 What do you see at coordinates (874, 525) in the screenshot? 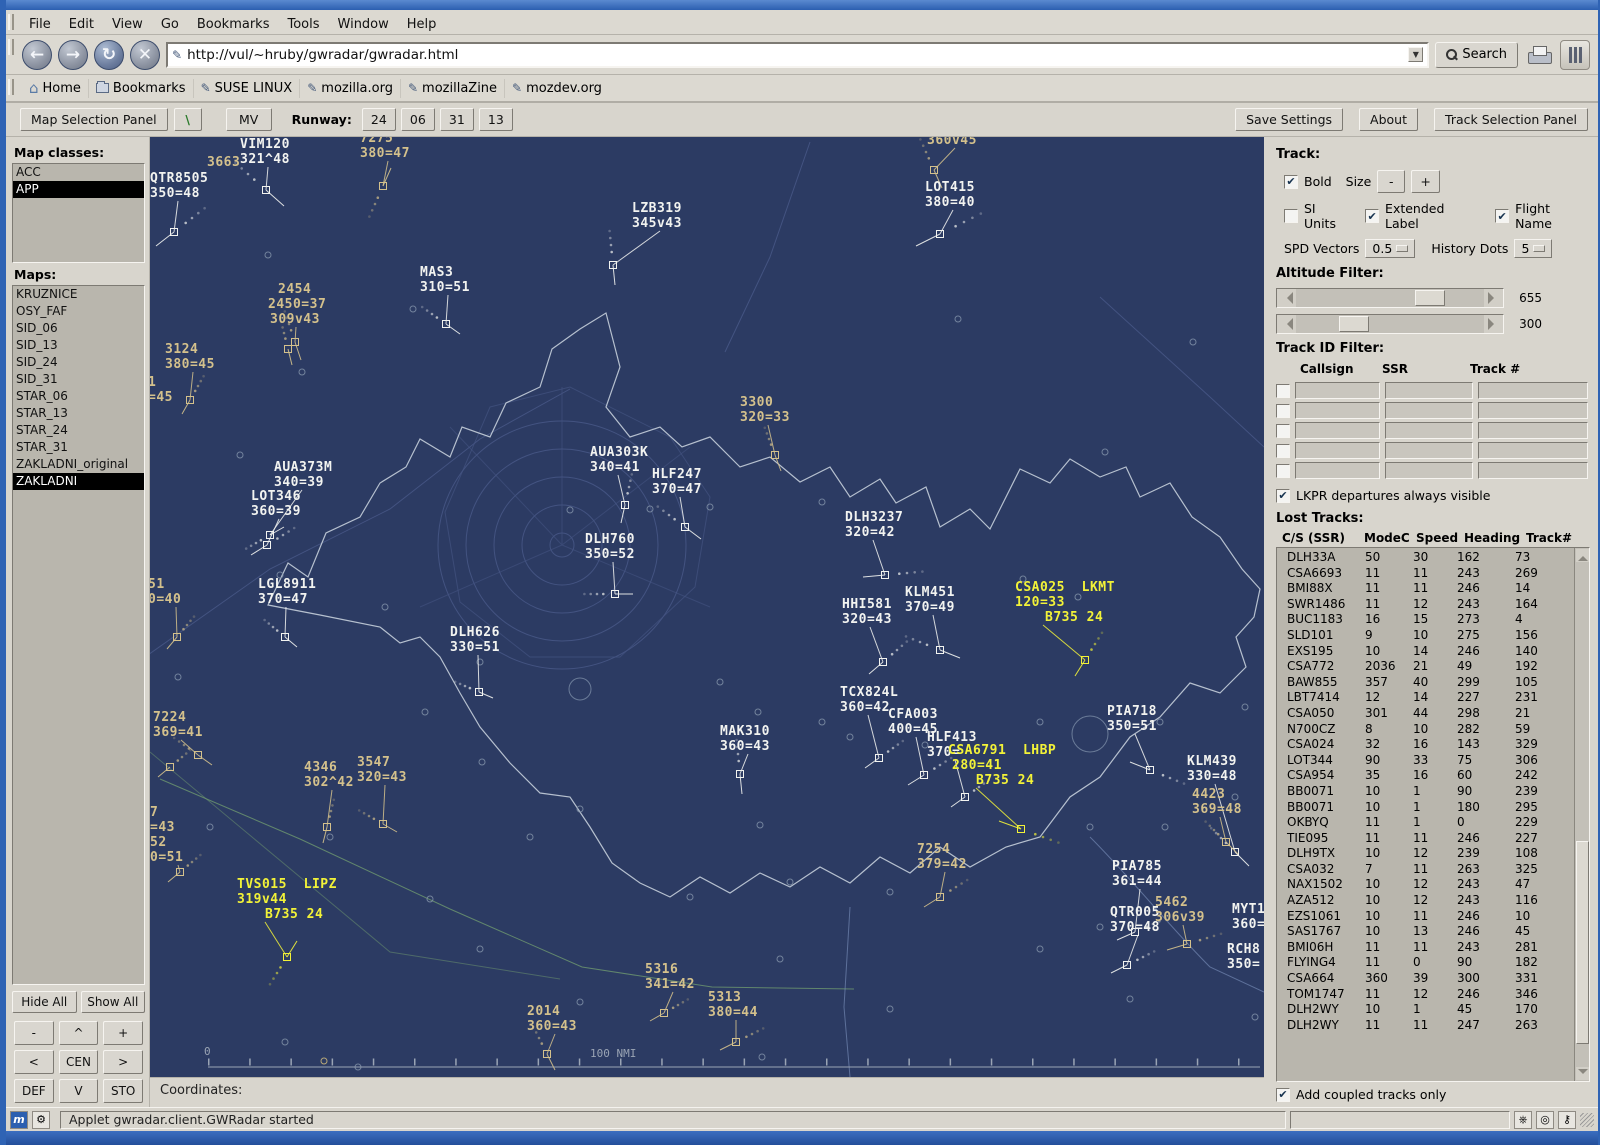
I see `track-label-dlh3237: DLH3237 320=42` at bounding box center [874, 525].